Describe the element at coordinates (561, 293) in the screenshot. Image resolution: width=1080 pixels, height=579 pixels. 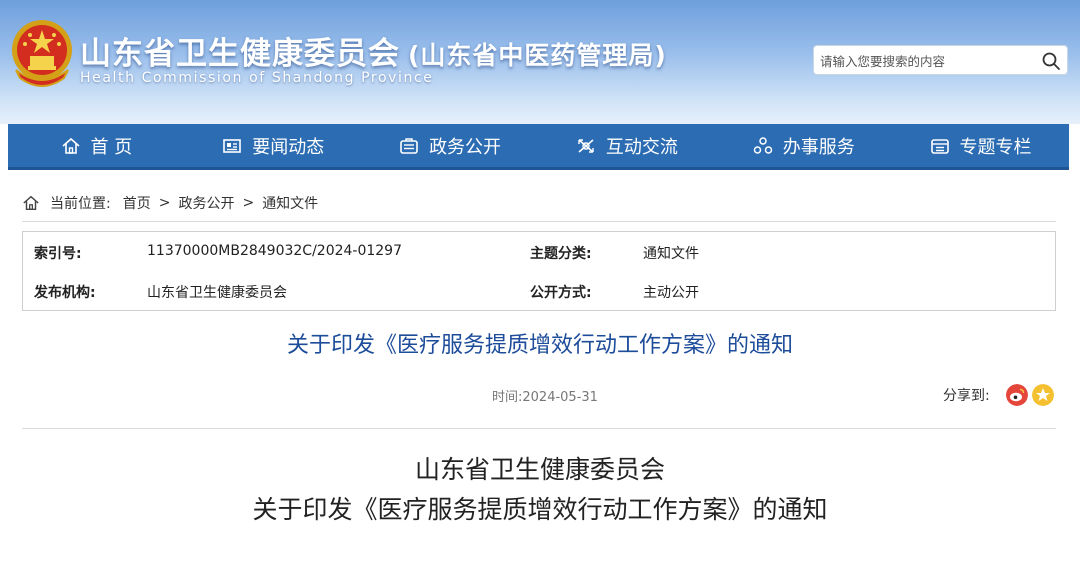
I see `disclosure-label: 公开方式:` at that location.